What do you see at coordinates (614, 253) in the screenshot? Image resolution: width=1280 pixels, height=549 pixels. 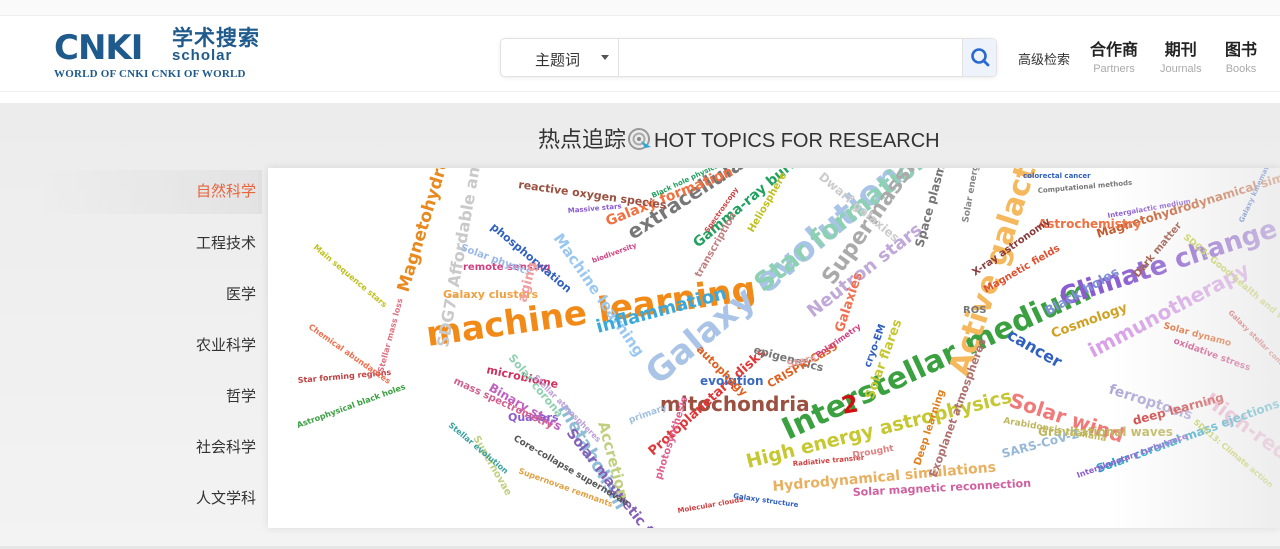 I see `topic-keyword: biodiversity` at bounding box center [614, 253].